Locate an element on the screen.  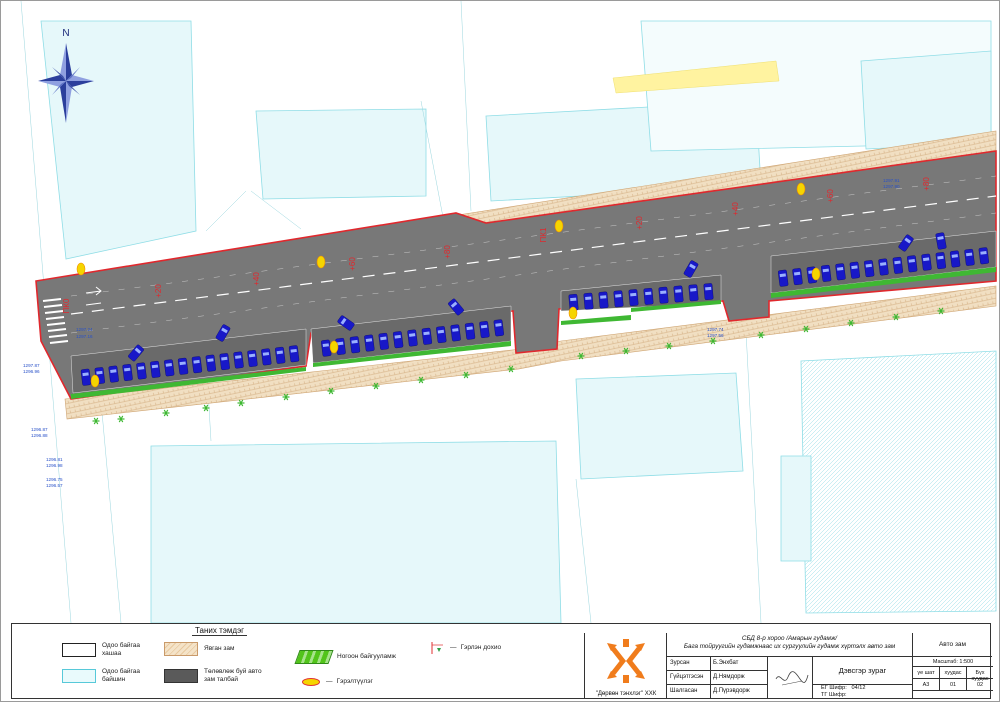
elev-label: 1297.91 is located at coordinates (891, 180).